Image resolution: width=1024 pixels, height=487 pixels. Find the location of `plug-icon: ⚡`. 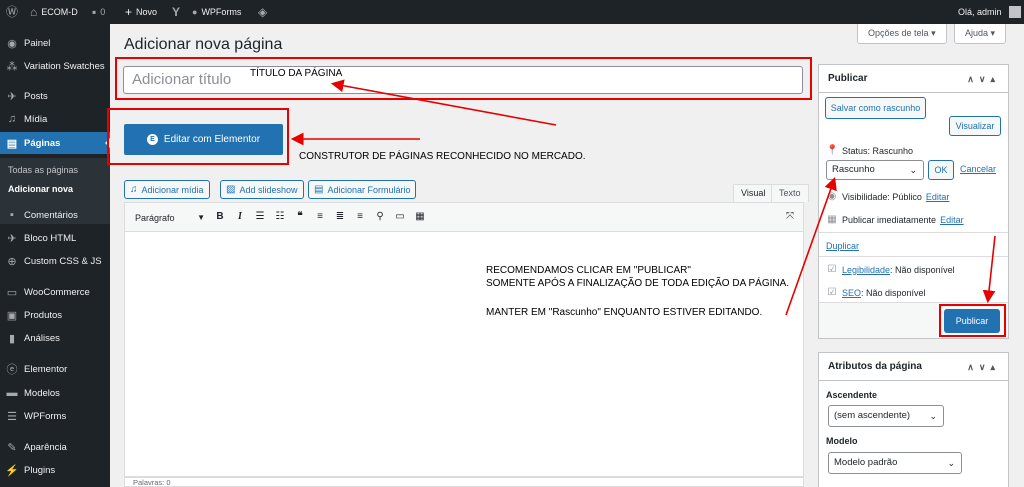

plug-icon: ⚡ is located at coordinates (12, 470).